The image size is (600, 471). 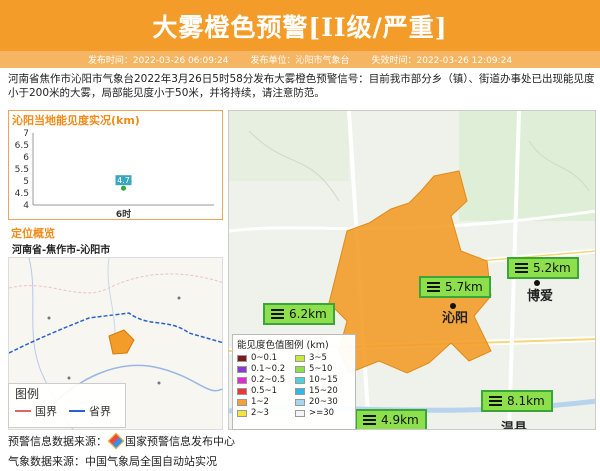 I want to click on color-legend-label: 0.5~1, so click(x=264, y=391).